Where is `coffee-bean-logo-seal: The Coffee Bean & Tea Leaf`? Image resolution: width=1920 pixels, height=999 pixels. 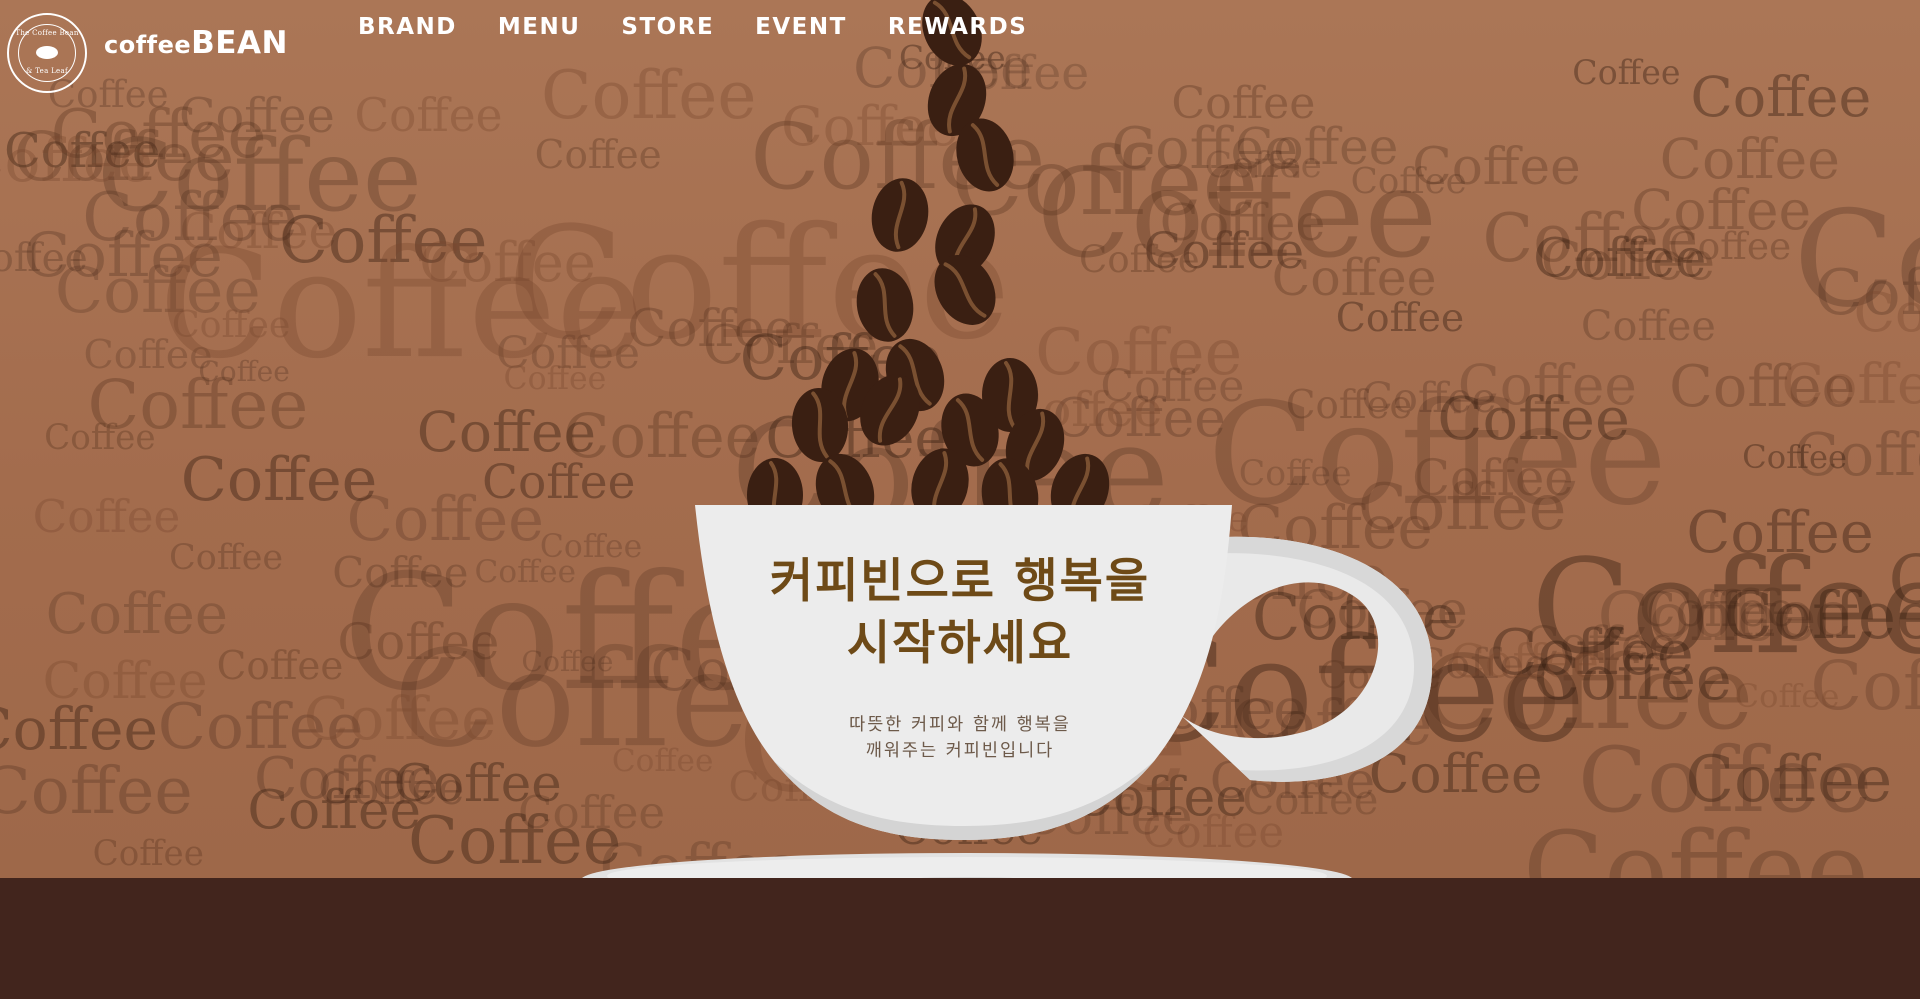
coffee-bean-logo-seal: The Coffee Bean & Tea Leaf is located at coordinates (47, 53).